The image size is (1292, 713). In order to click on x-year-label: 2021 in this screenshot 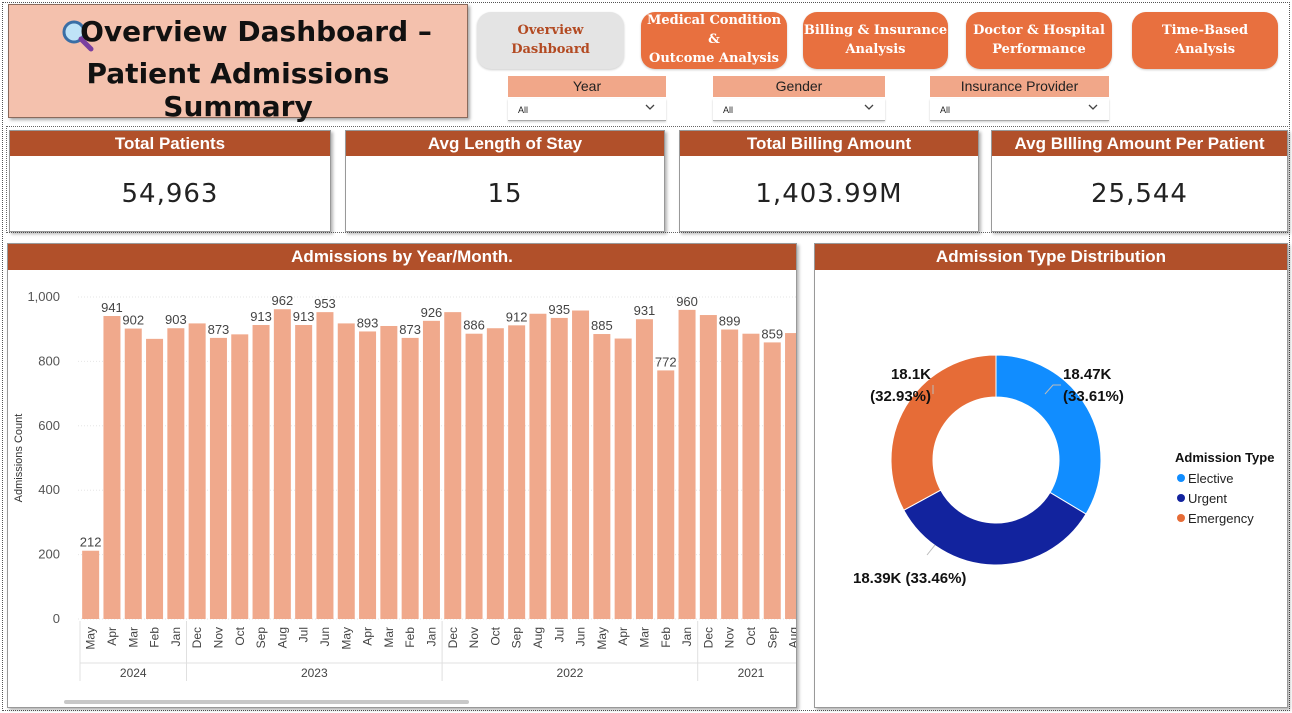, I will do `click(751, 673)`.